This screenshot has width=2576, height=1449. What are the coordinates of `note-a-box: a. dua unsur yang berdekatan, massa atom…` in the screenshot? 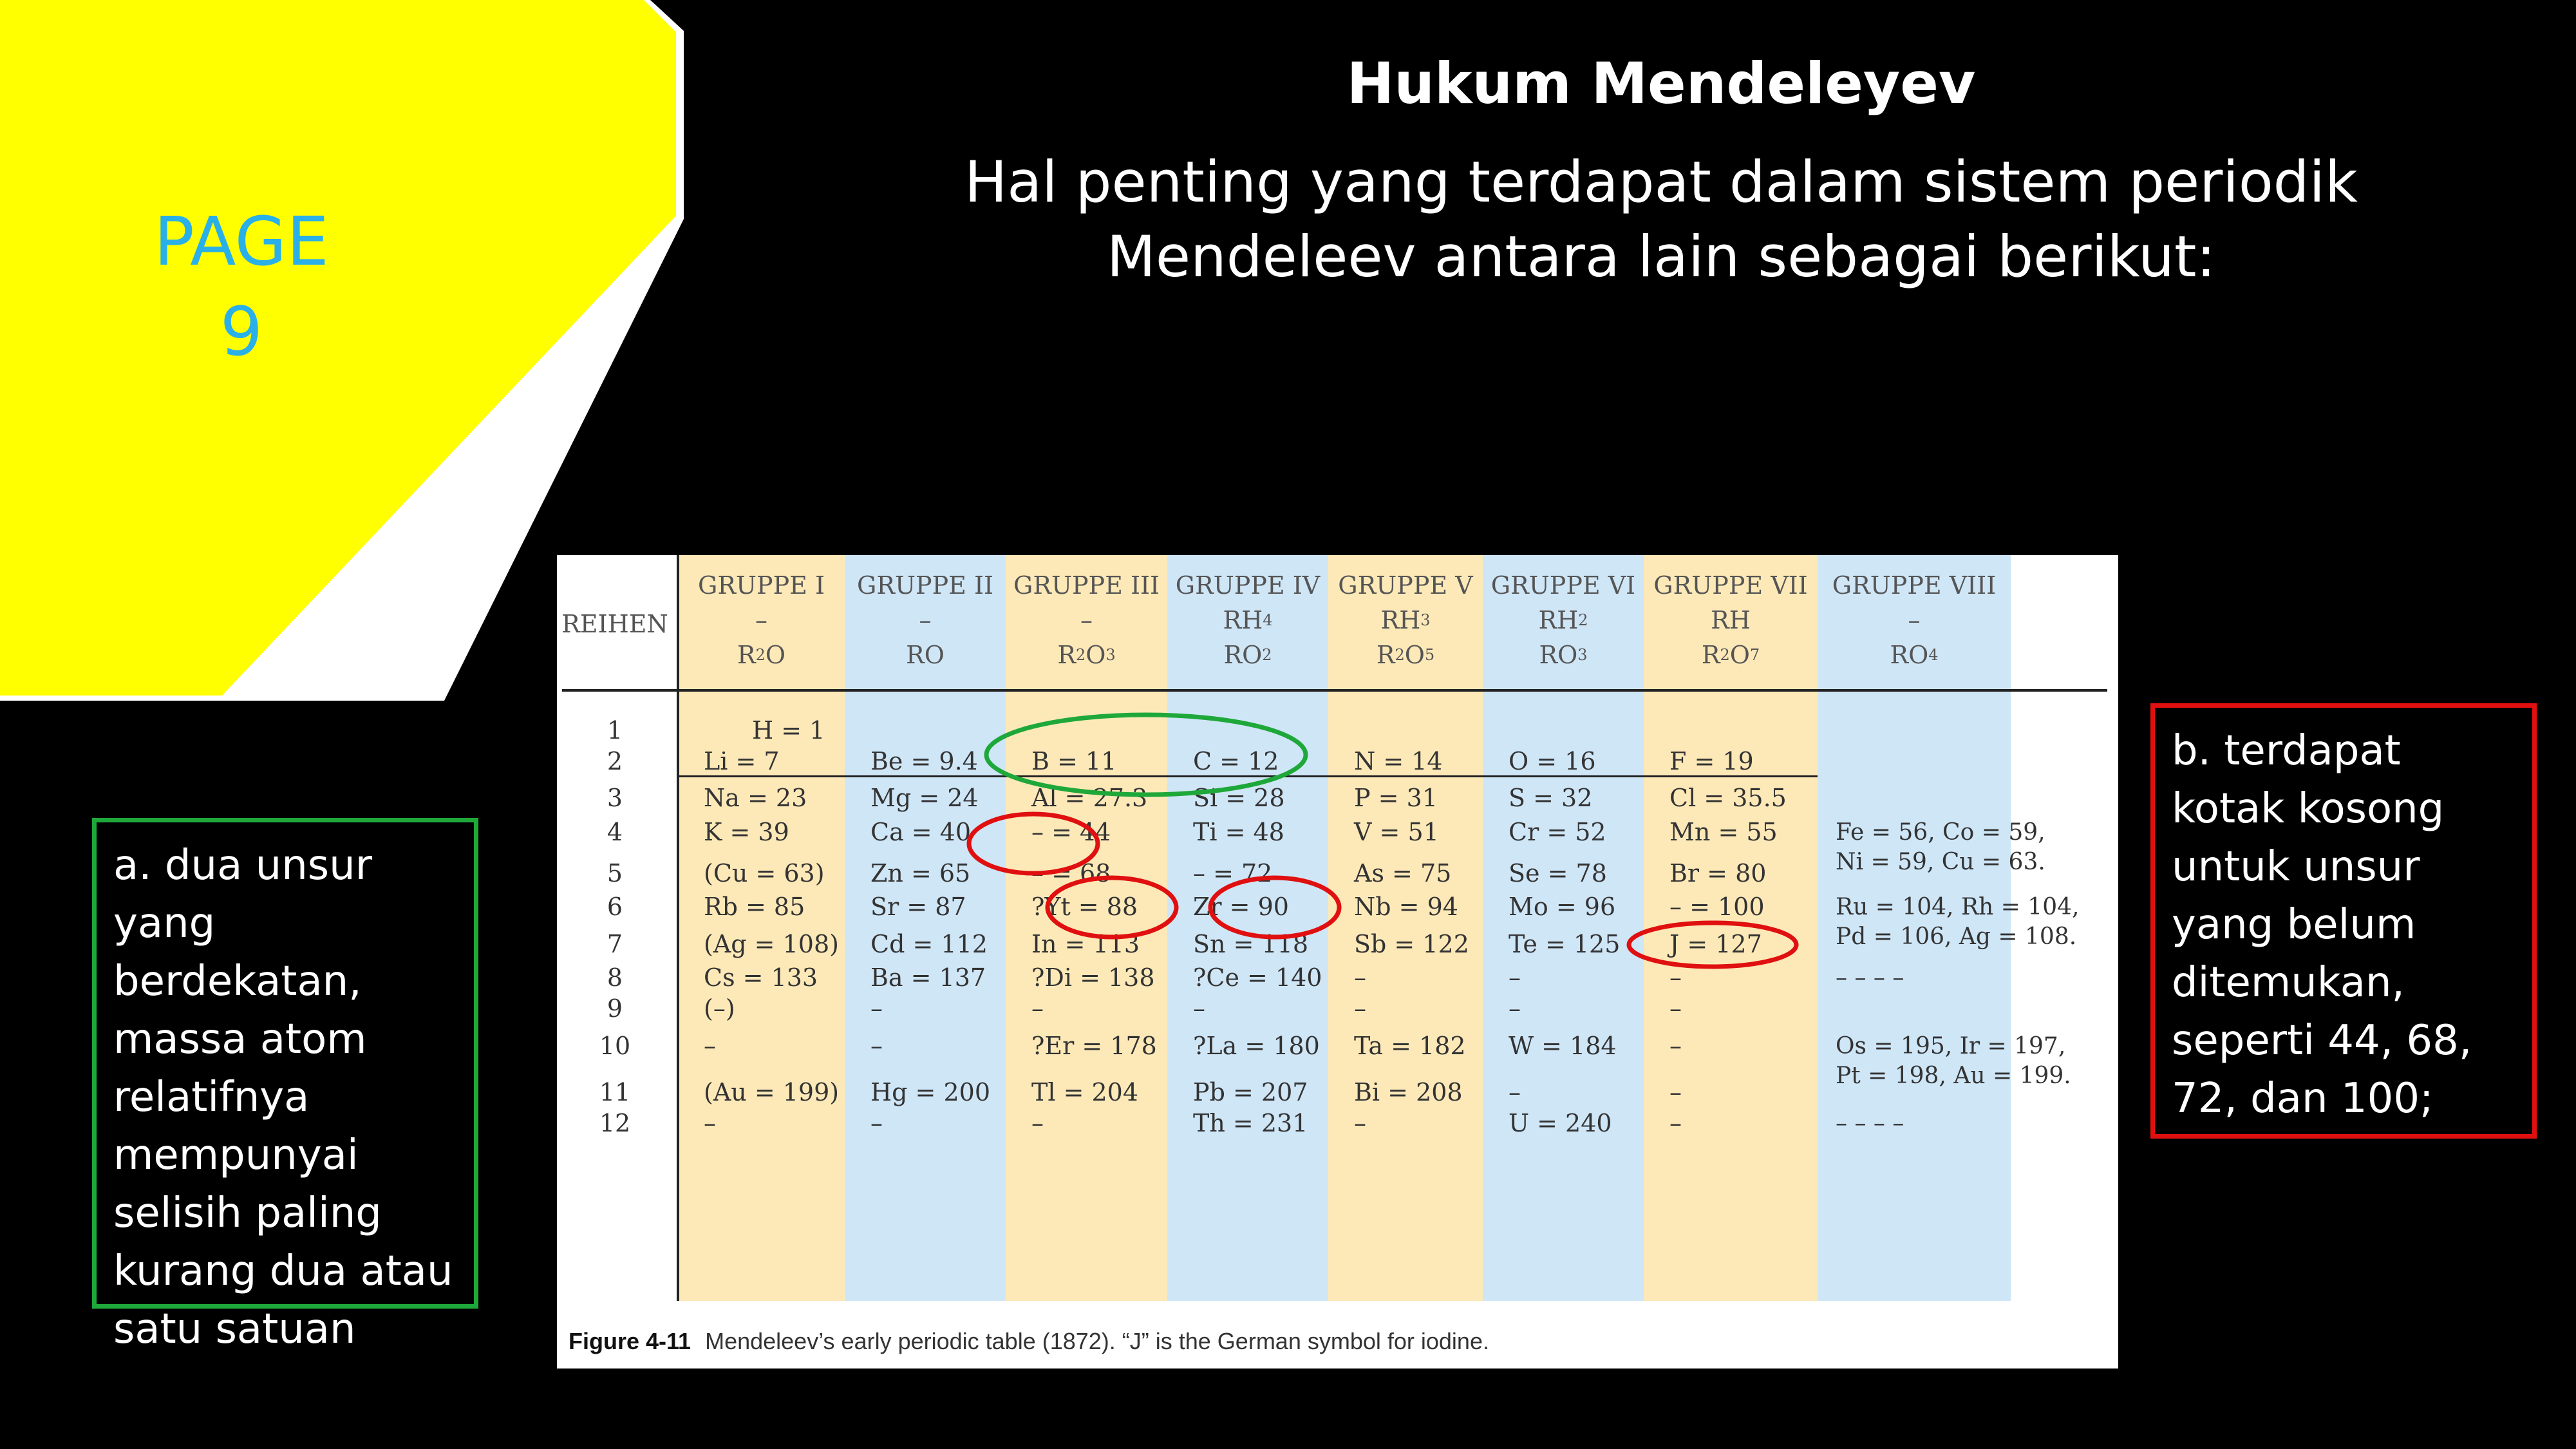 It's located at (285, 1085).